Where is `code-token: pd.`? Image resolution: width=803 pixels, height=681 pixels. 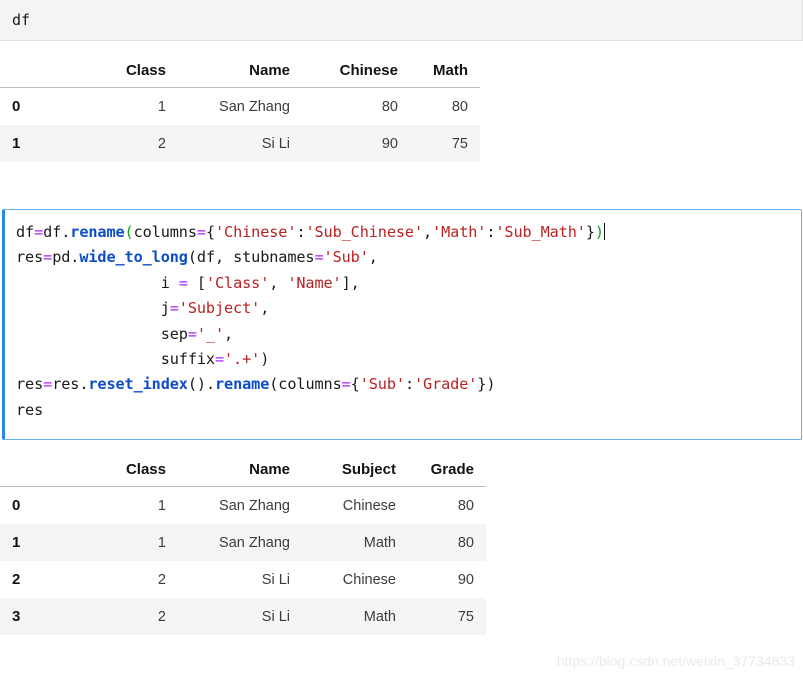
code-token: pd. is located at coordinates (66, 257).